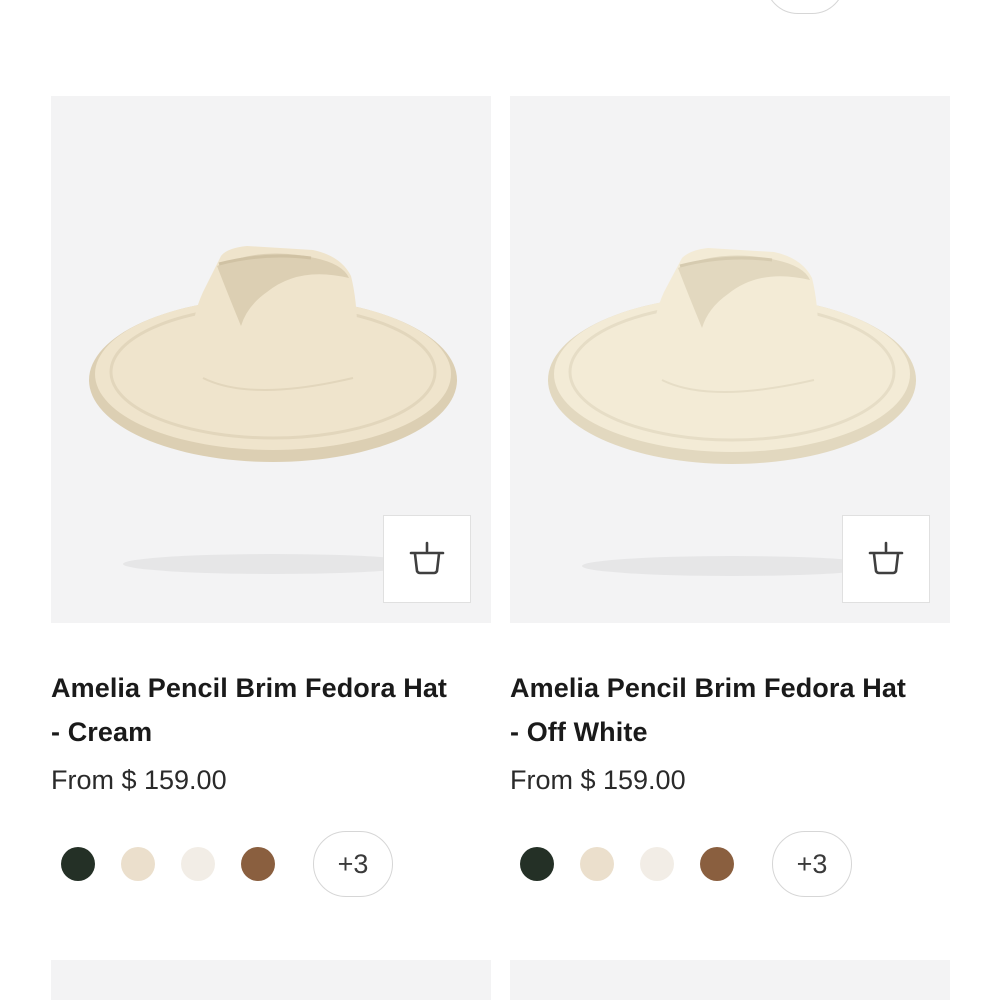 The image size is (1000, 1000). What do you see at coordinates (805, 7) in the screenshot?
I see `previous-row-more-colors-button` at bounding box center [805, 7].